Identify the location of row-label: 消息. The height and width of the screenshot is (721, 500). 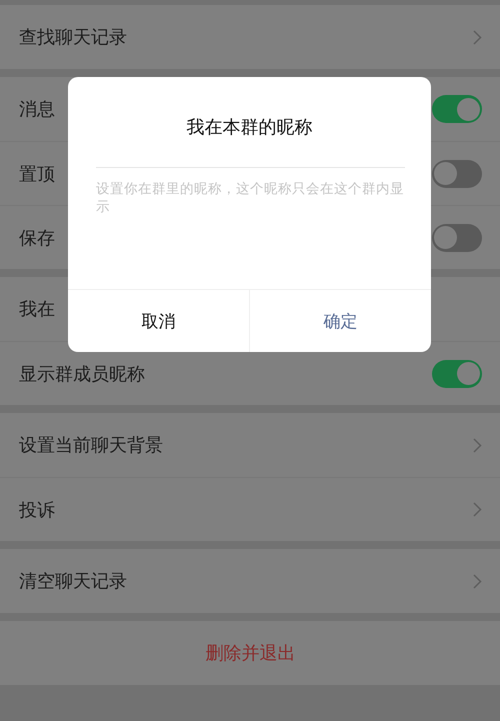
(37, 109).